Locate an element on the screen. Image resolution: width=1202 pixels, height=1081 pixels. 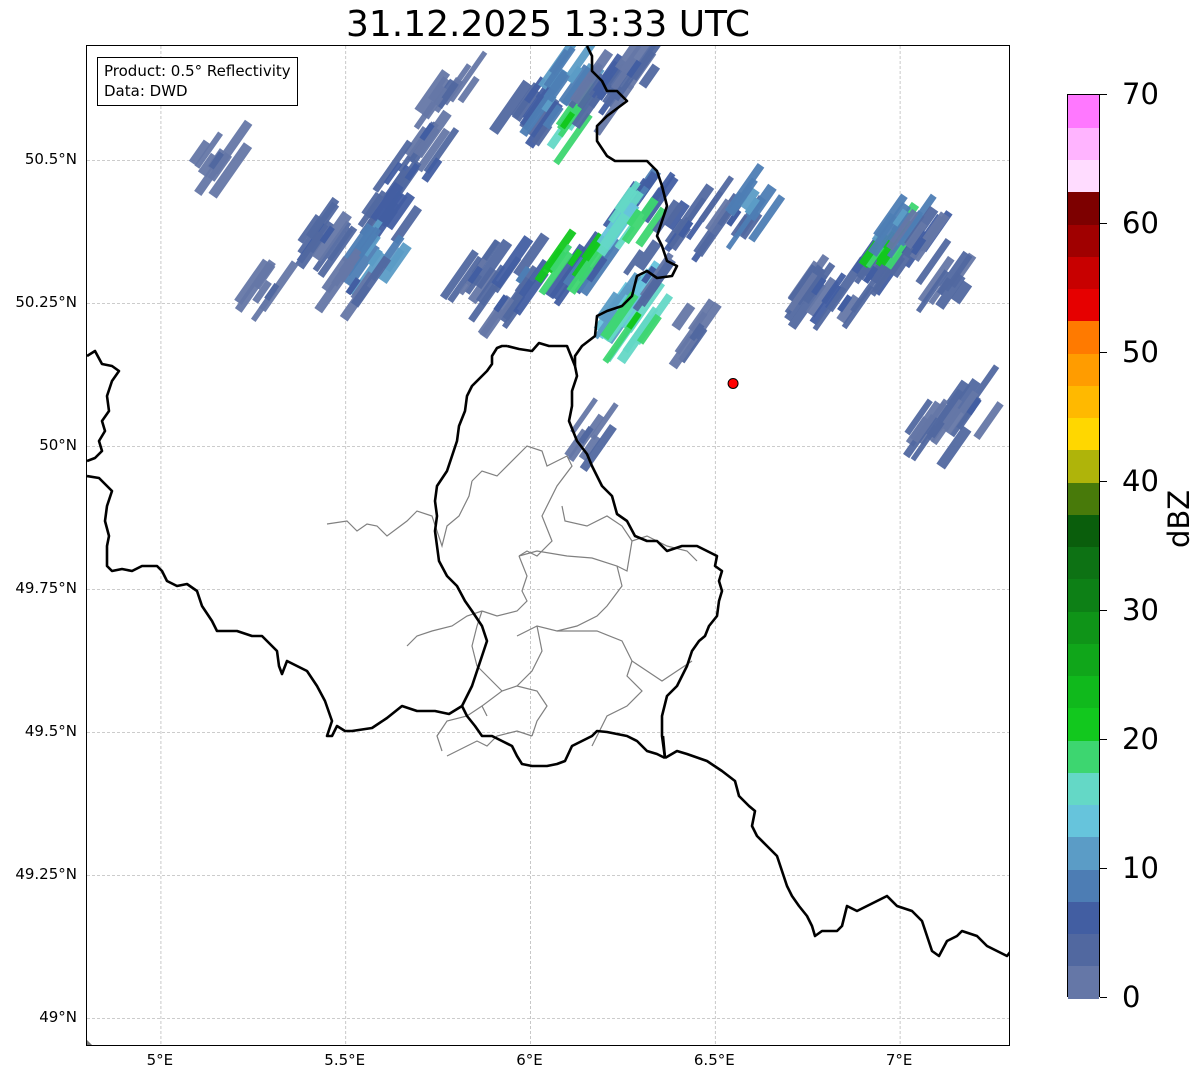
colorbar-tick-label: 20 is located at coordinates (1140, 739).